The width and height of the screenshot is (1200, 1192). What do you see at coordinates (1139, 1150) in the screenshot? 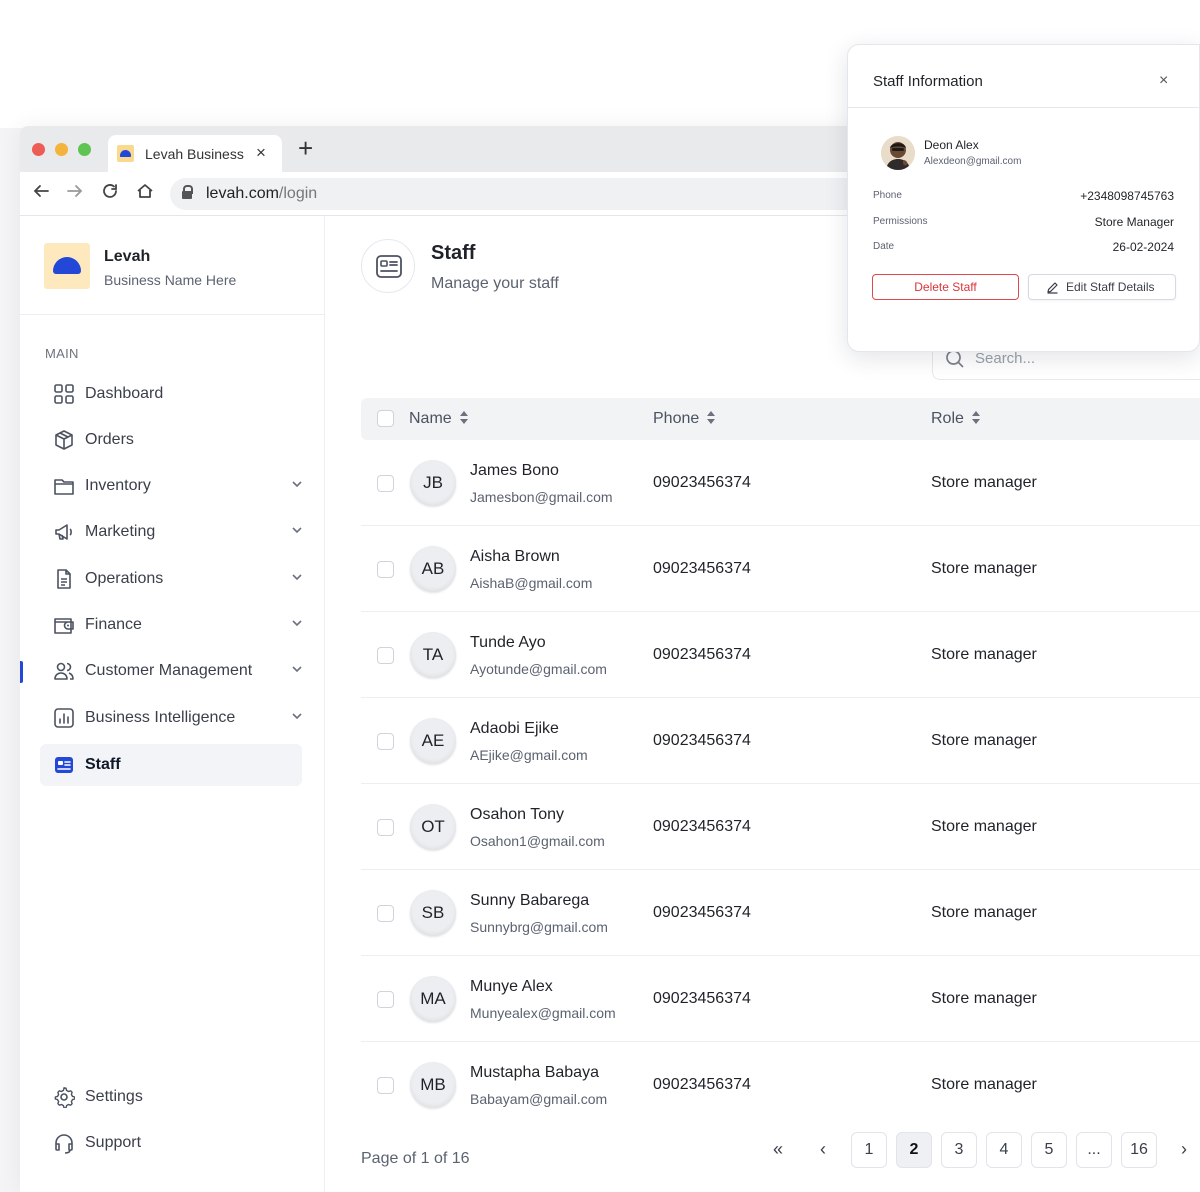
I see `page-button-16: 16` at bounding box center [1139, 1150].